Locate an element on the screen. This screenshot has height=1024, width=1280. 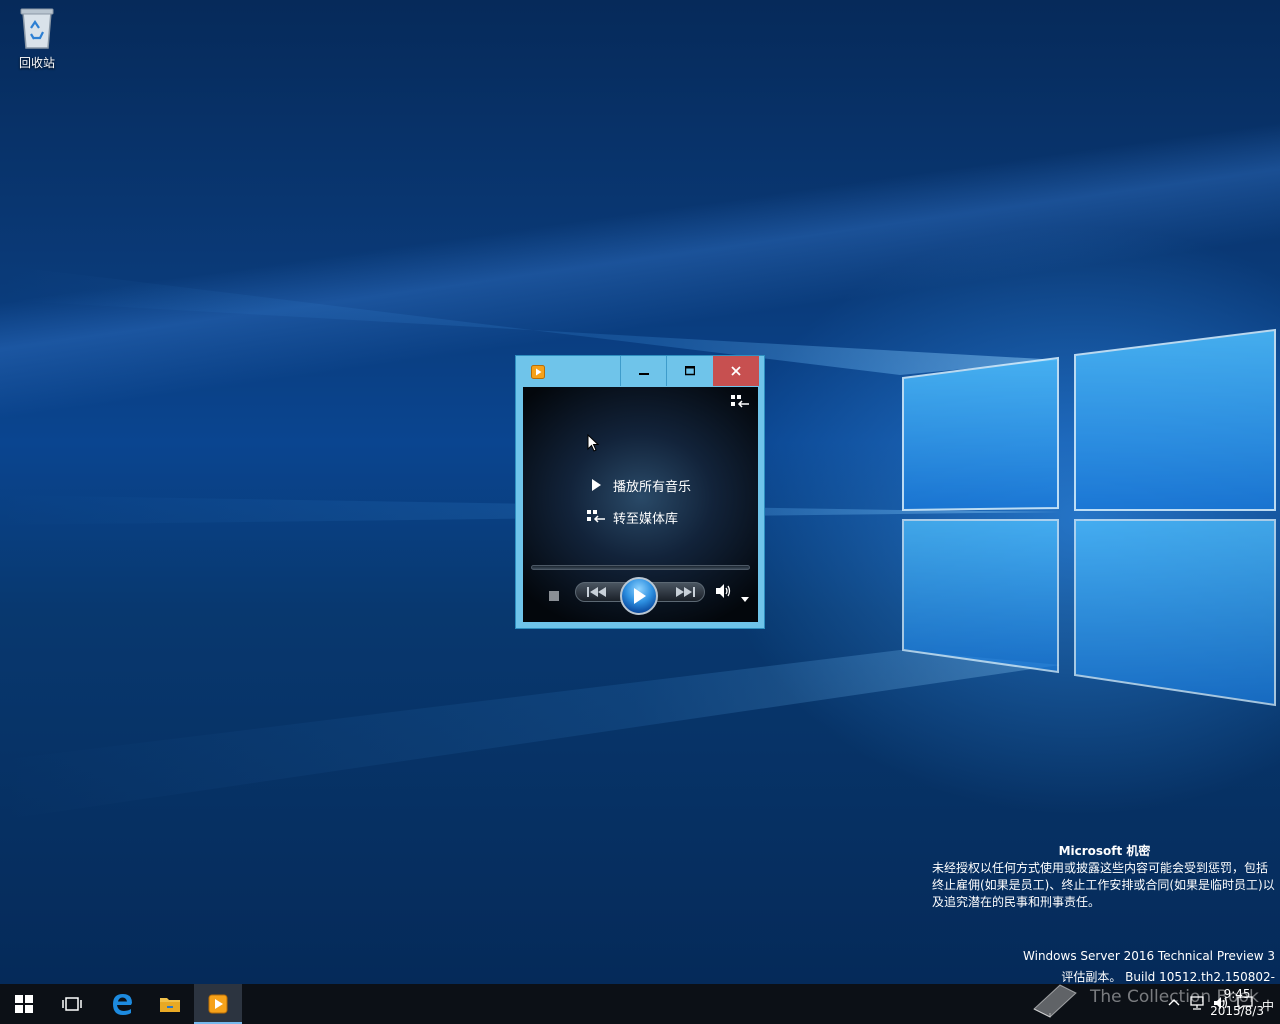
window-titlebar is located at coordinates (640, 371).